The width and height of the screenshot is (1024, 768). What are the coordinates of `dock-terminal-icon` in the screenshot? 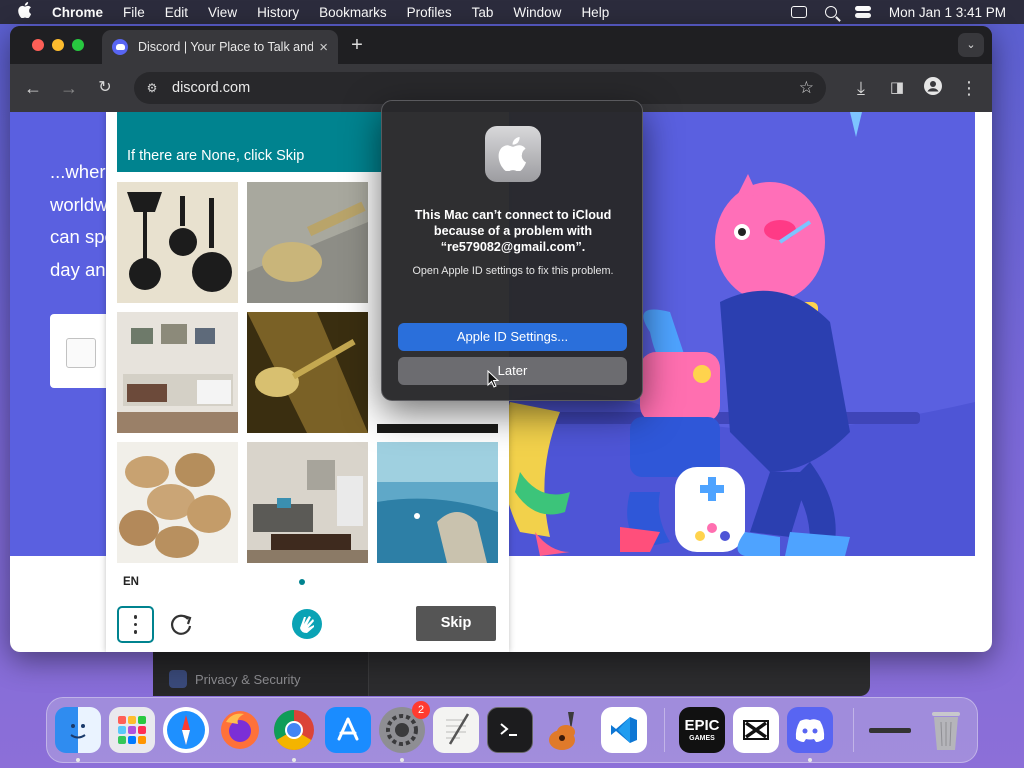 It's located at (510, 730).